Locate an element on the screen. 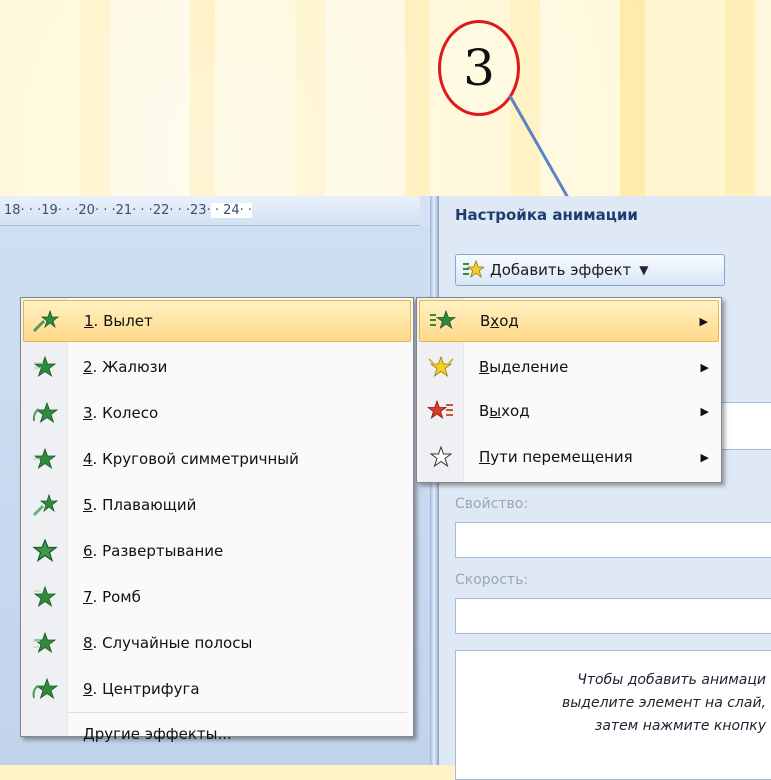 This screenshot has height=780, width=771. menu-item-label: . Ромб is located at coordinates (116, 597).